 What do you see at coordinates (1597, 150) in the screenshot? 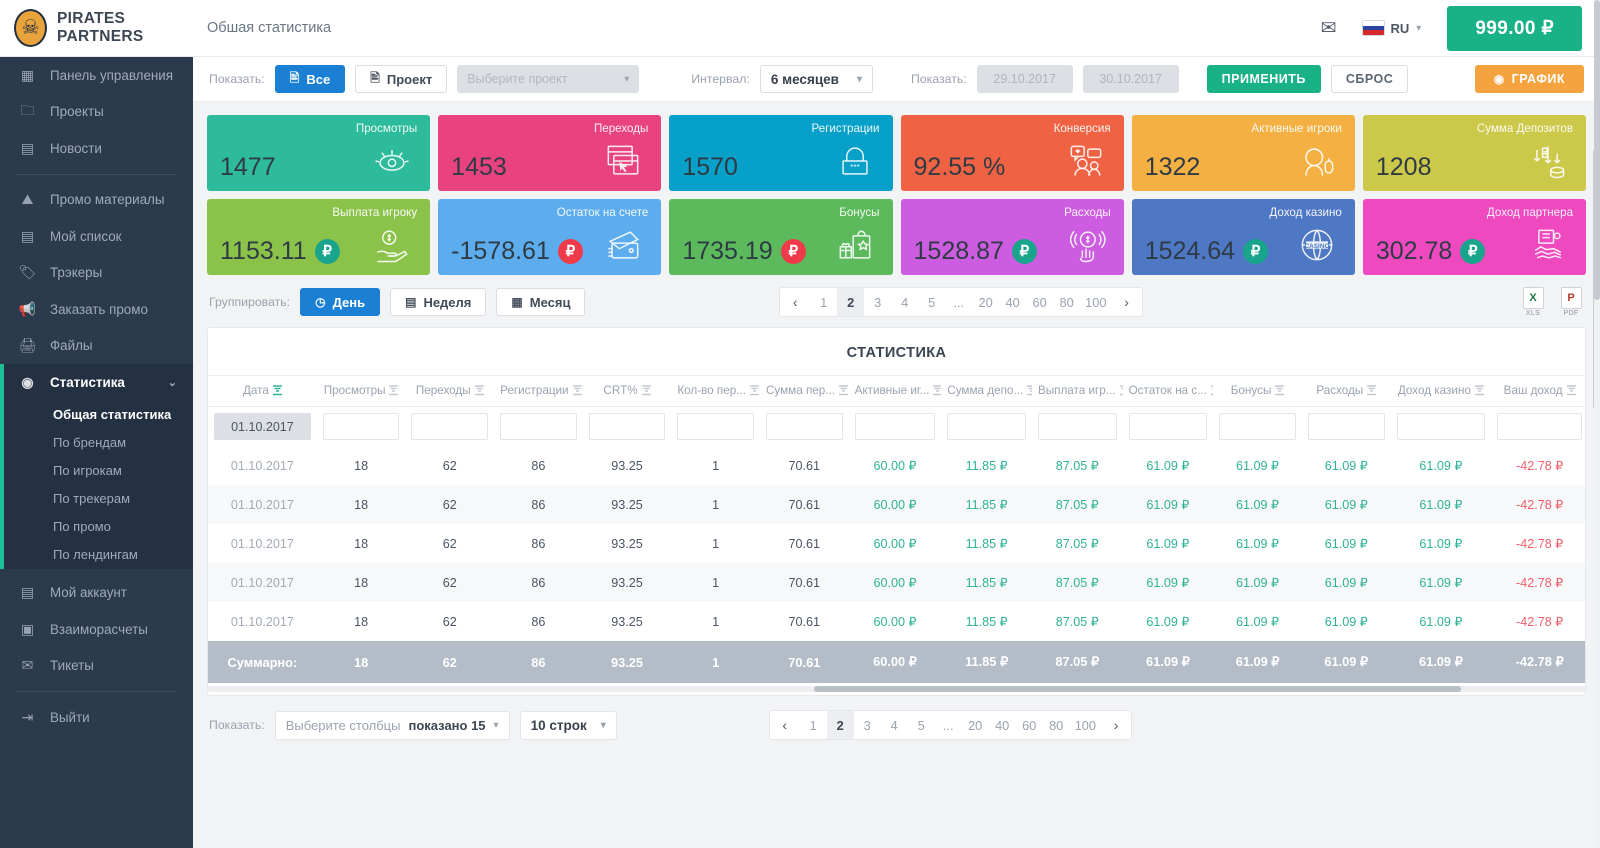
I see `page-scroll-thumb` at bounding box center [1597, 150].